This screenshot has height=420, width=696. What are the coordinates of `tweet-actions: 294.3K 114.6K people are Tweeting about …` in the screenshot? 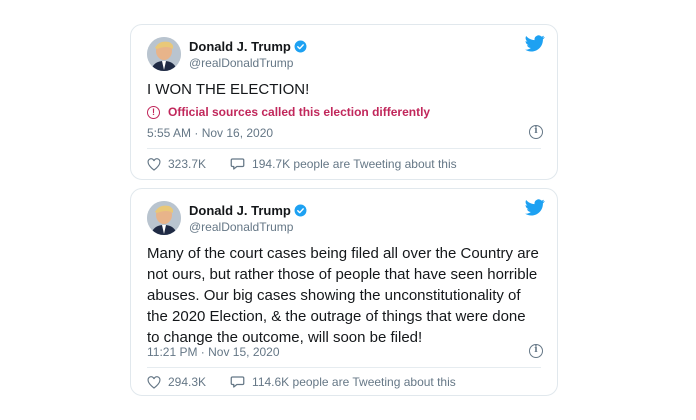 It's located at (344, 382).